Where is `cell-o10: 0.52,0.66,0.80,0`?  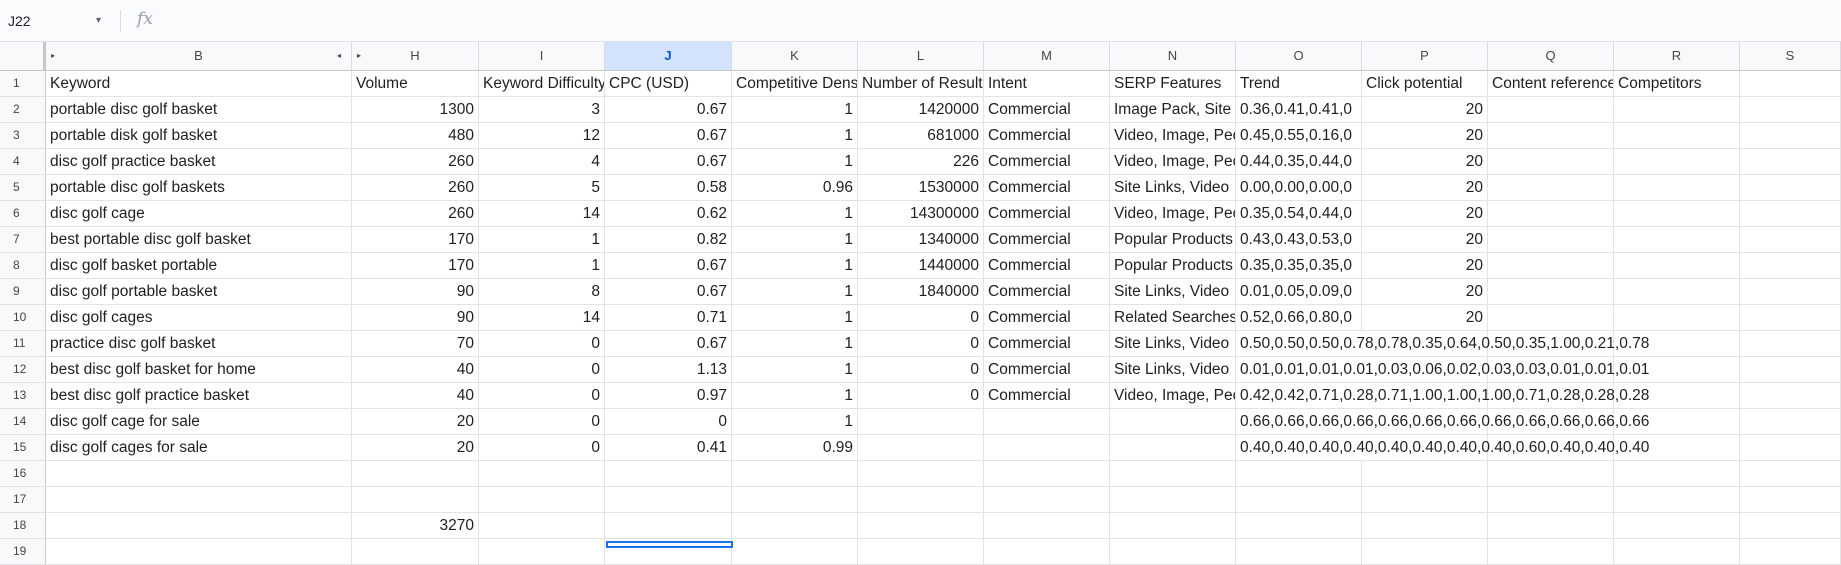
cell-o10: 0.52,0.66,0.80,0 is located at coordinates (1299, 317).